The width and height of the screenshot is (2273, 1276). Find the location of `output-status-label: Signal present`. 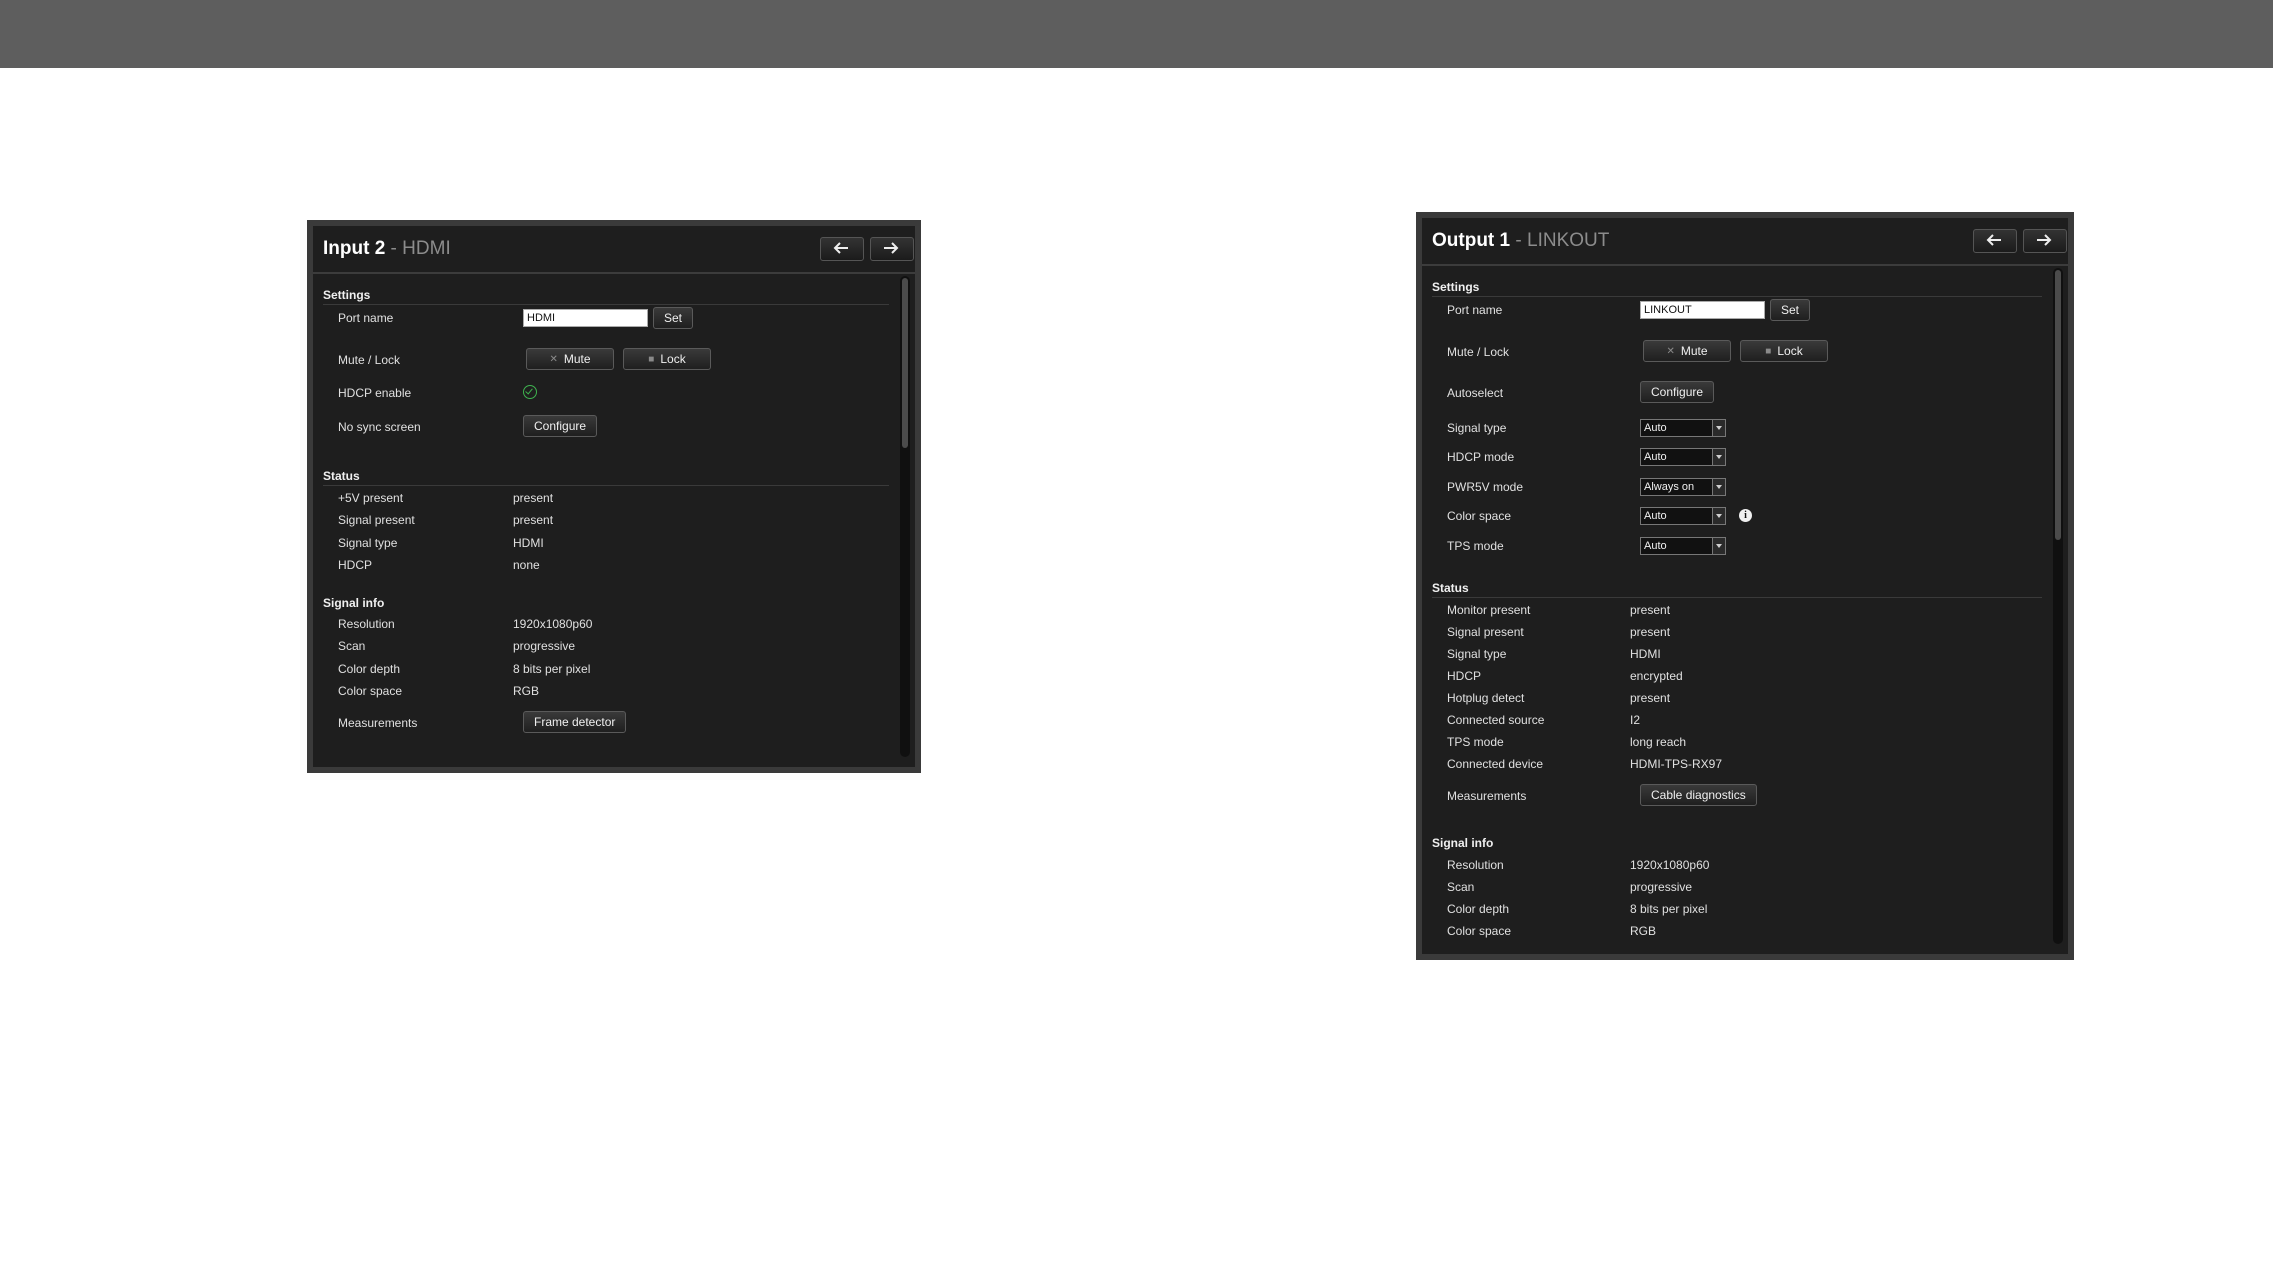

output-status-label: Signal present is located at coordinates (1485, 632).